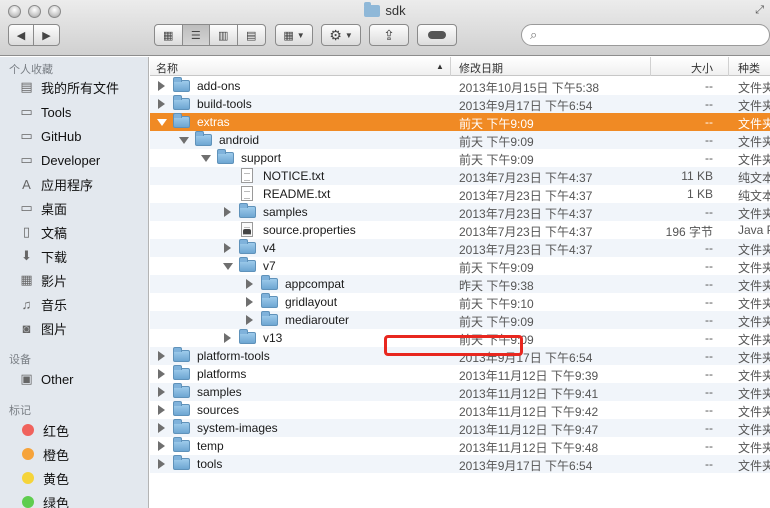 This screenshot has width=770, height=508. Describe the element at coordinates (43, 500) in the screenshot. I see `sidebar-item-tag-green: 绿色` at that location.